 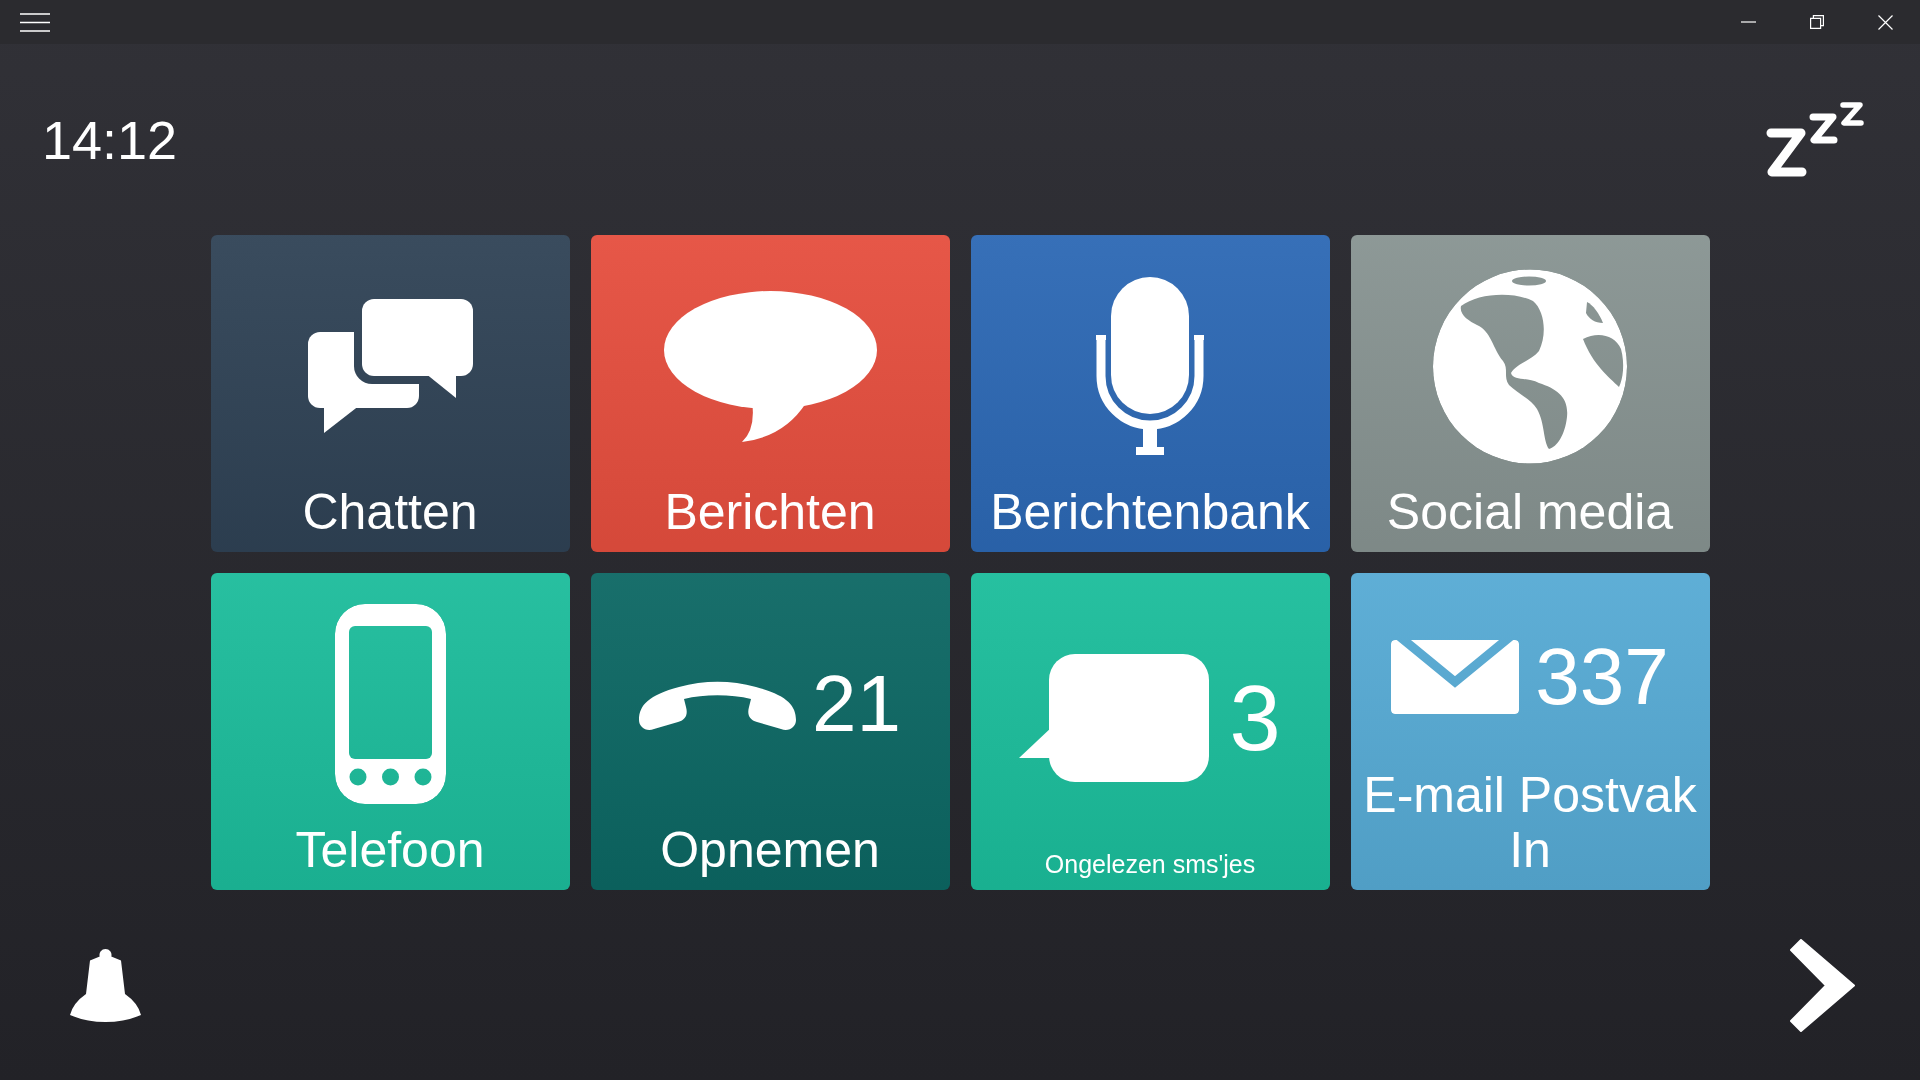 I want to click on globe-icon, so click(x=1530, y=366).